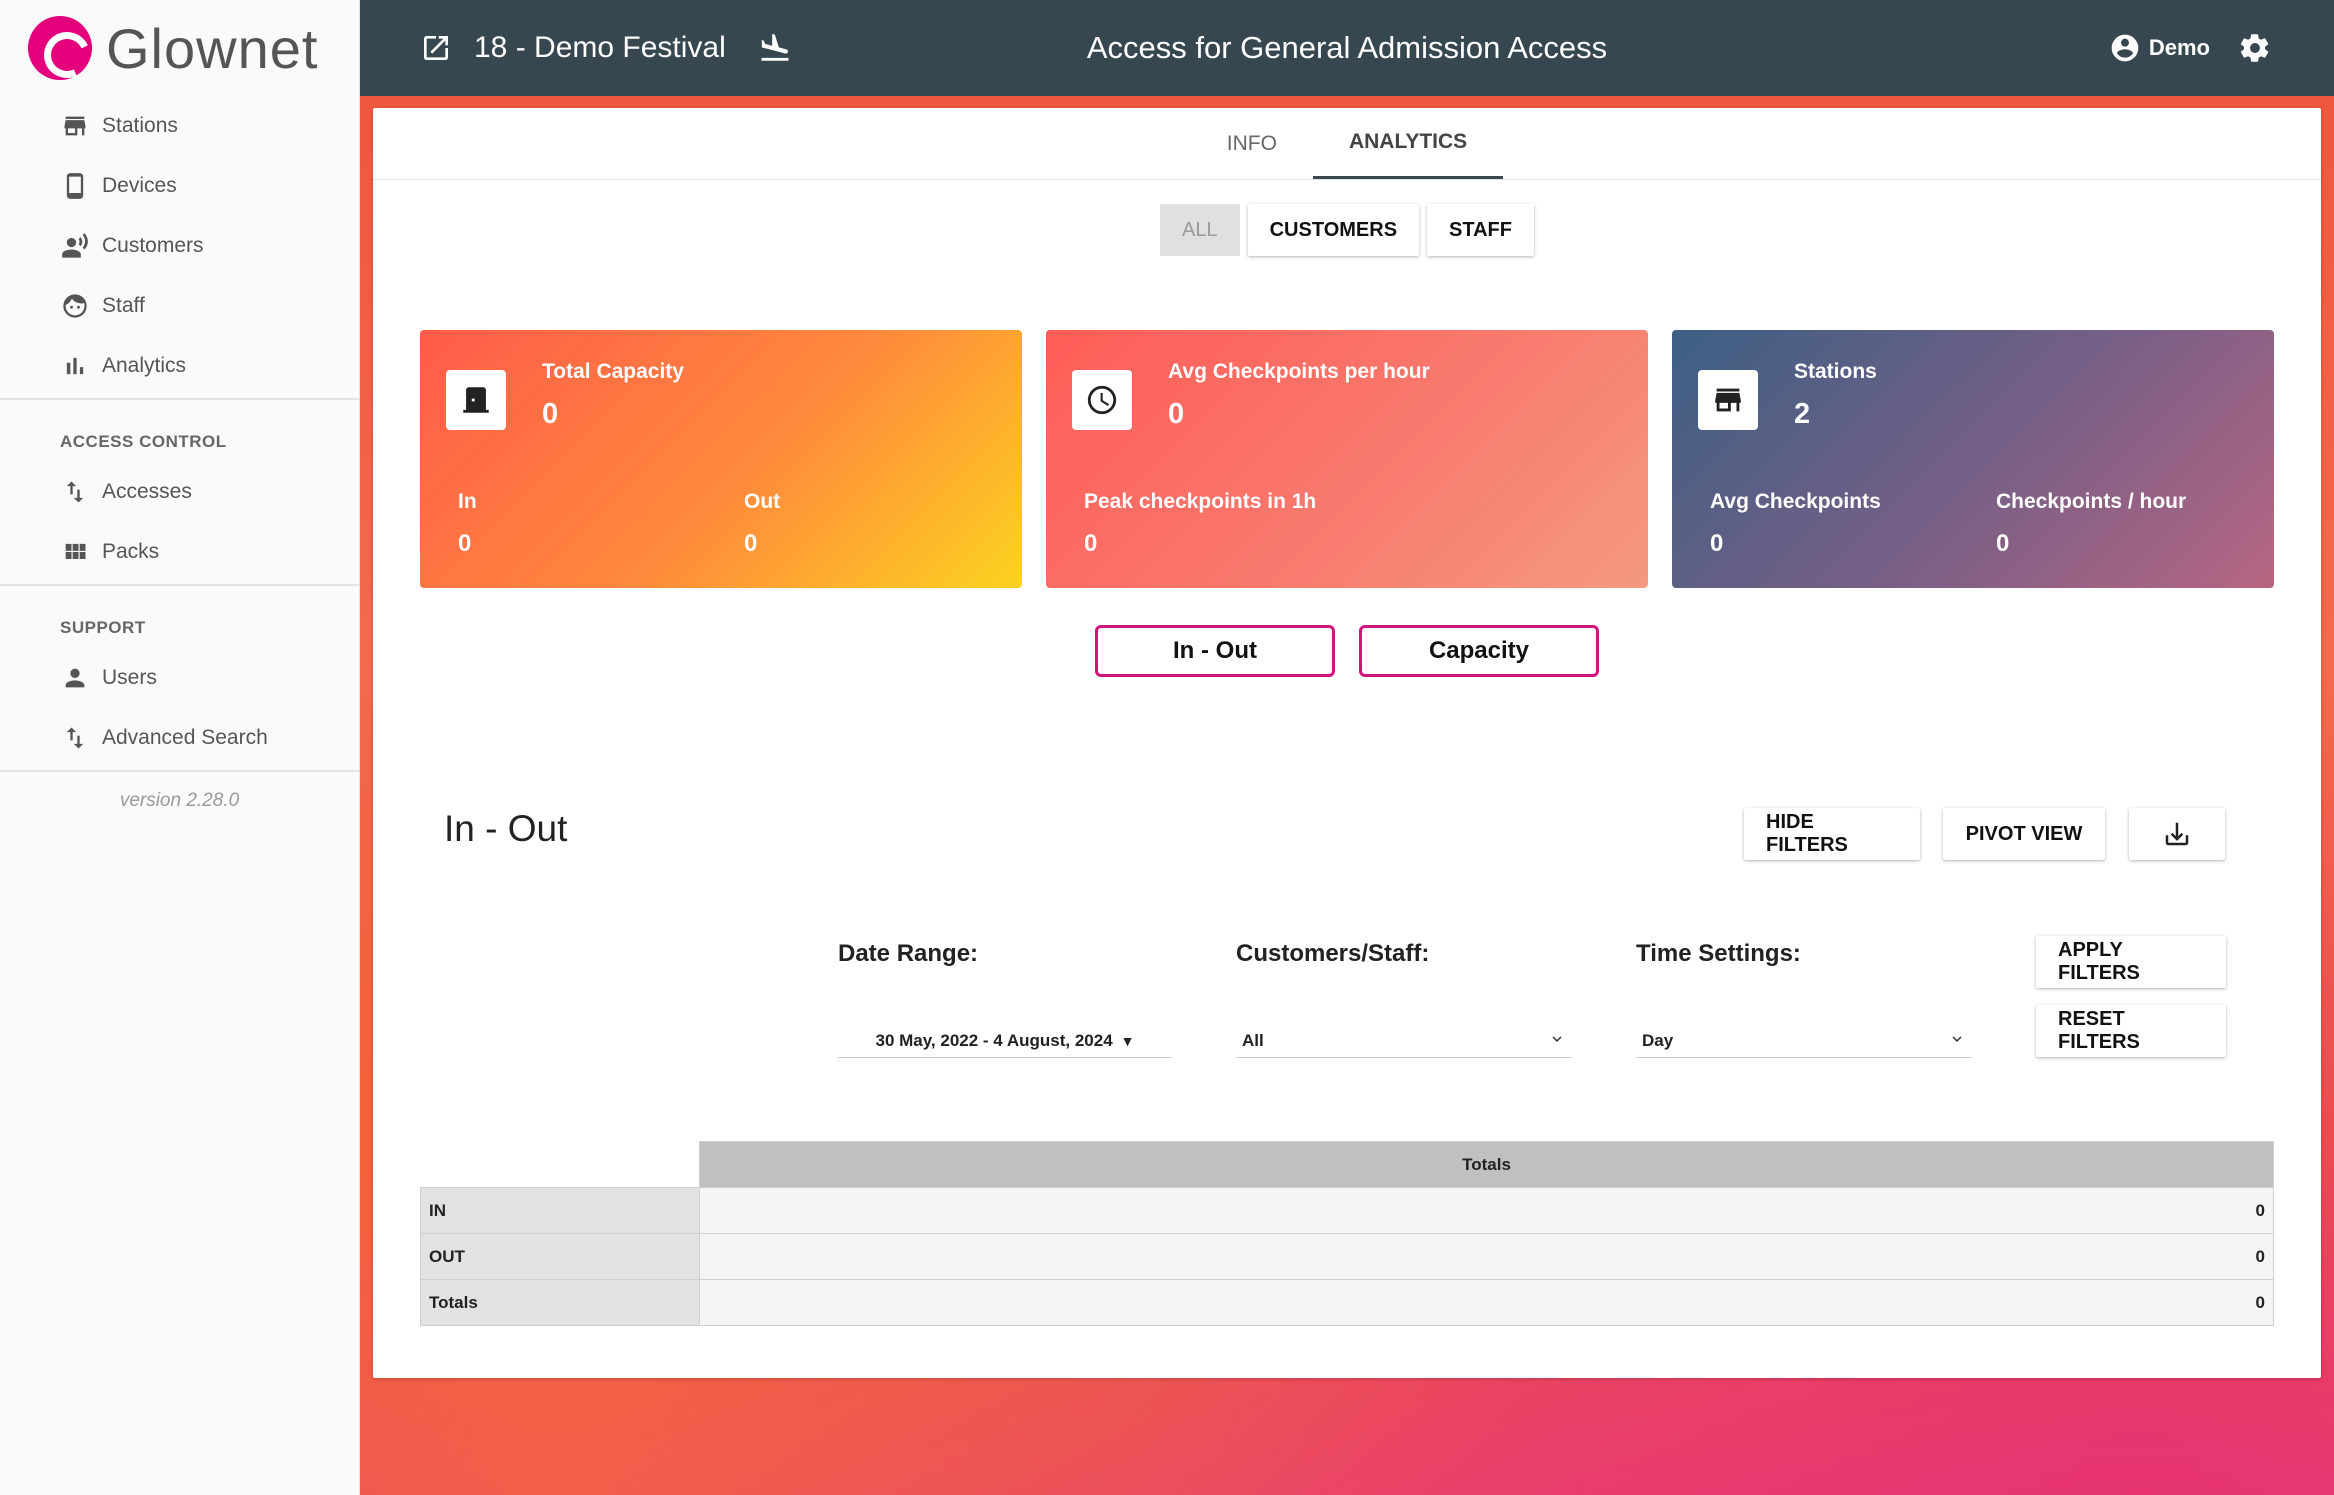  Describe the element at coordinates (775, 48) in the screenshot. I see `flight-land-icon` at that location.